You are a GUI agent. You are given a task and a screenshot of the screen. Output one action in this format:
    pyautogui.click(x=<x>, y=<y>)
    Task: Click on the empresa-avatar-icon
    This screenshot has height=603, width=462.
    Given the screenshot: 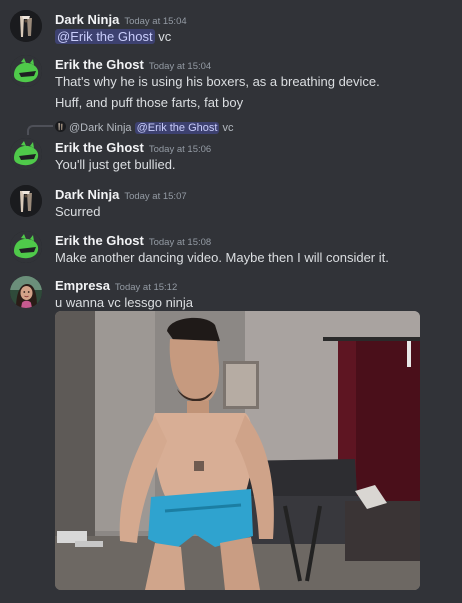 What is the action you would take?
    pyautogui.click(x=26, y=292)
    